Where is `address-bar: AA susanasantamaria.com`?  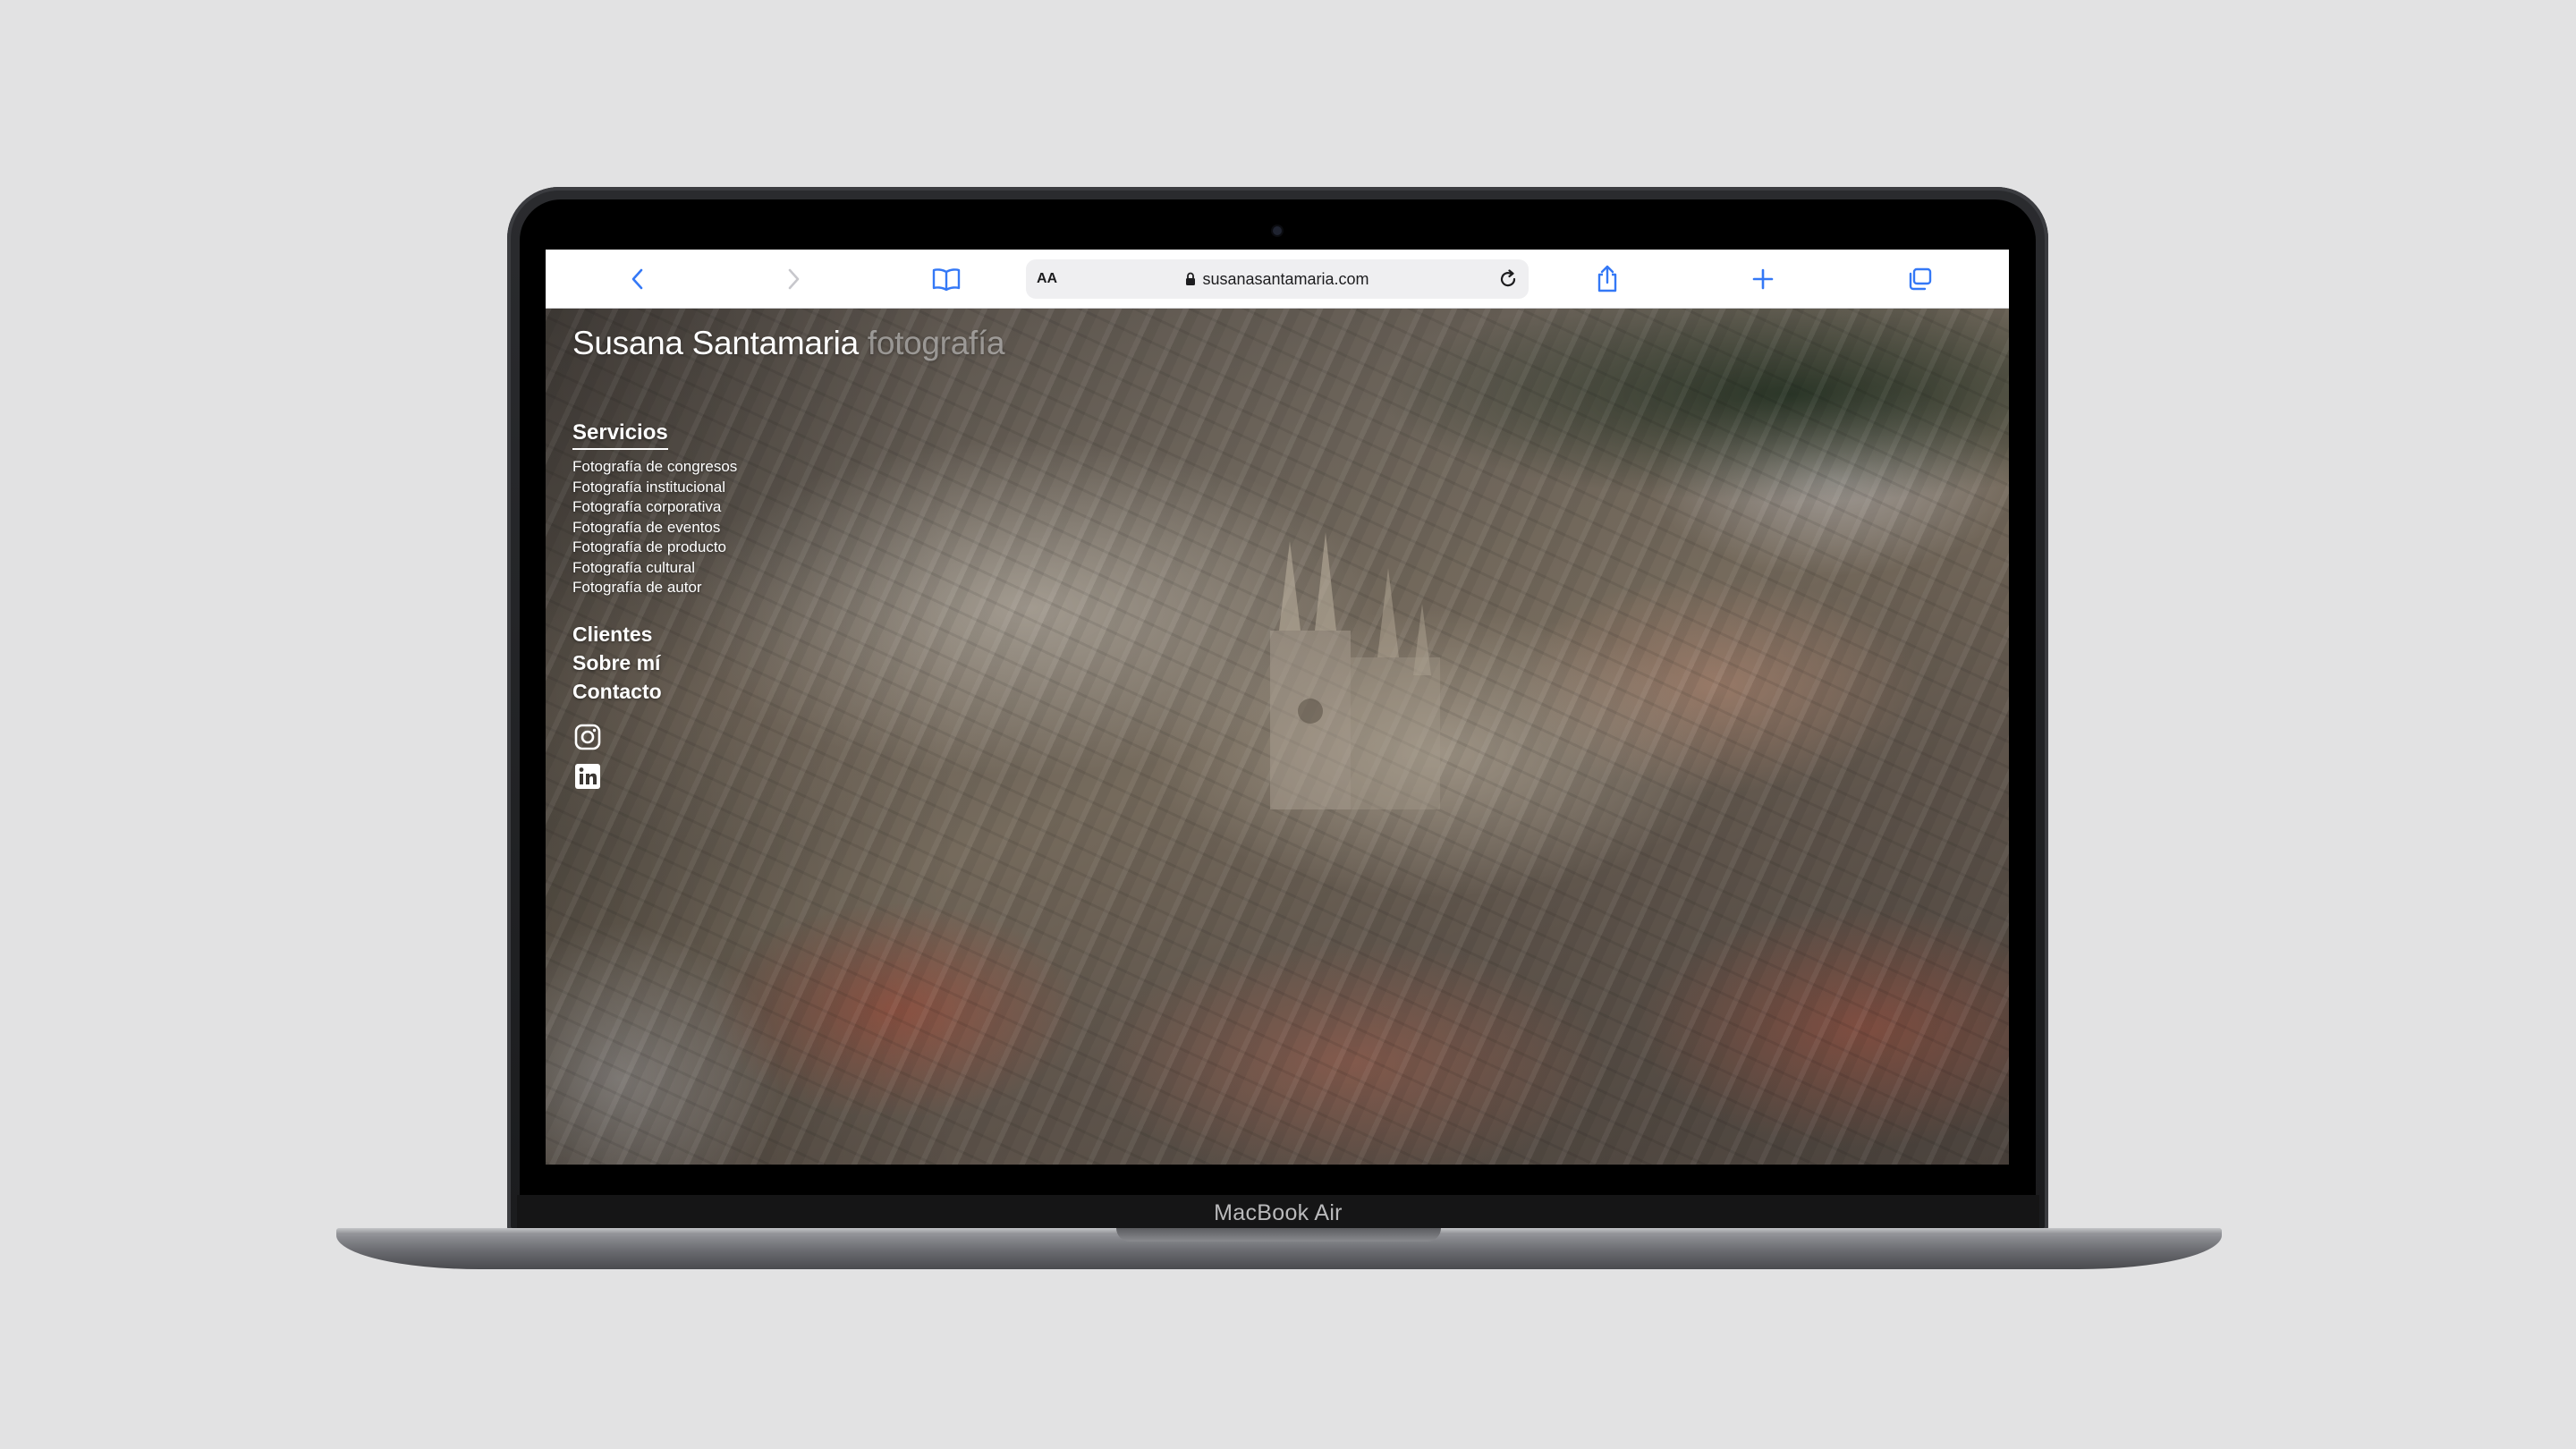 address-bar: AA susanasantamaria.com is located at coordinates (1277, 279).